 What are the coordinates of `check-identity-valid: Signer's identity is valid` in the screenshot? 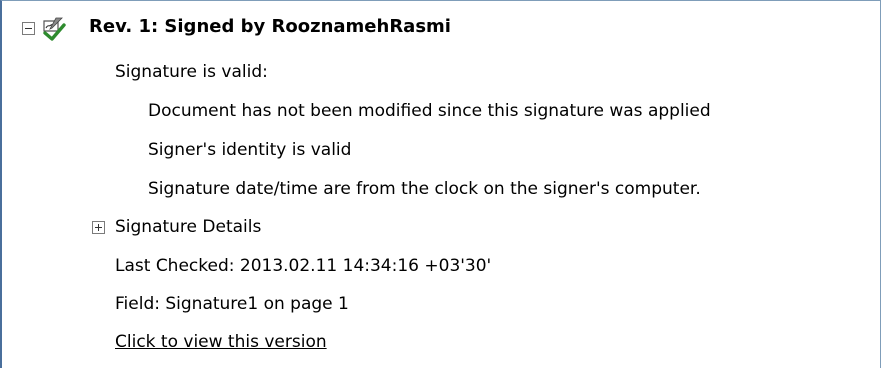 It's located at (250, 150).